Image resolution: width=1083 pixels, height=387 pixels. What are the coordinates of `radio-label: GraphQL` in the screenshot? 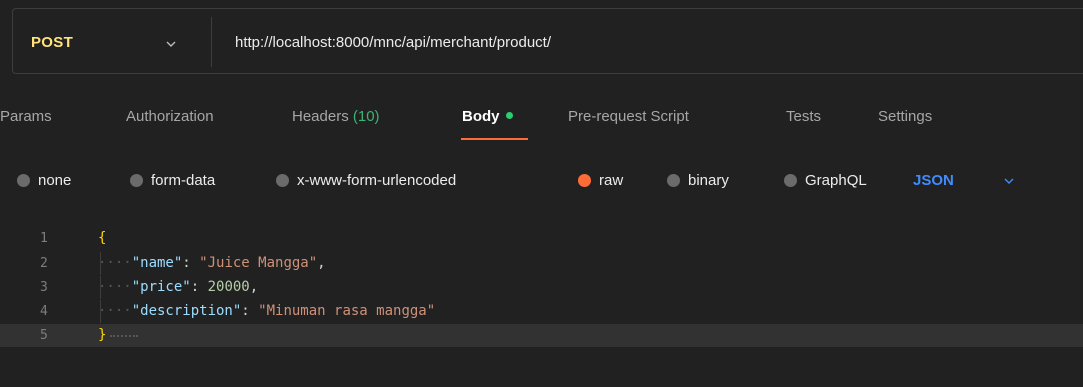 It's located at (836, 180).